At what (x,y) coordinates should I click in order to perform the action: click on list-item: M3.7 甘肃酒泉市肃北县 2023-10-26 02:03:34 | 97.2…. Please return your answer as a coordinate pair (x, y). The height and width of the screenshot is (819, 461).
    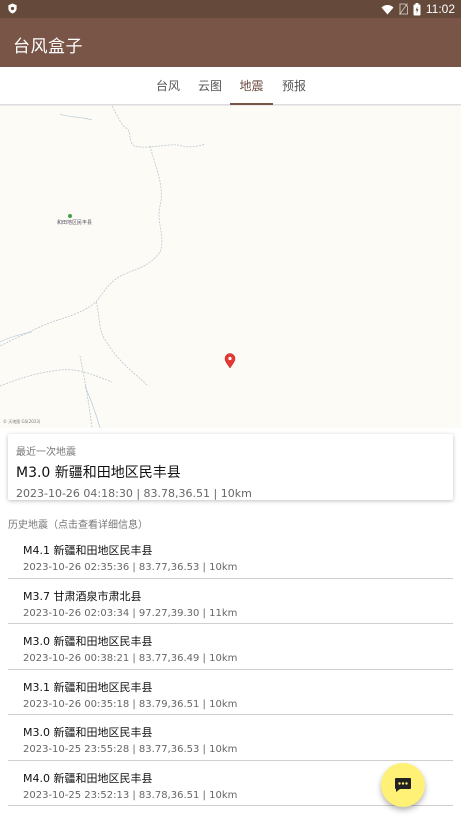
    Looking at the image, I should click on (230, 601).